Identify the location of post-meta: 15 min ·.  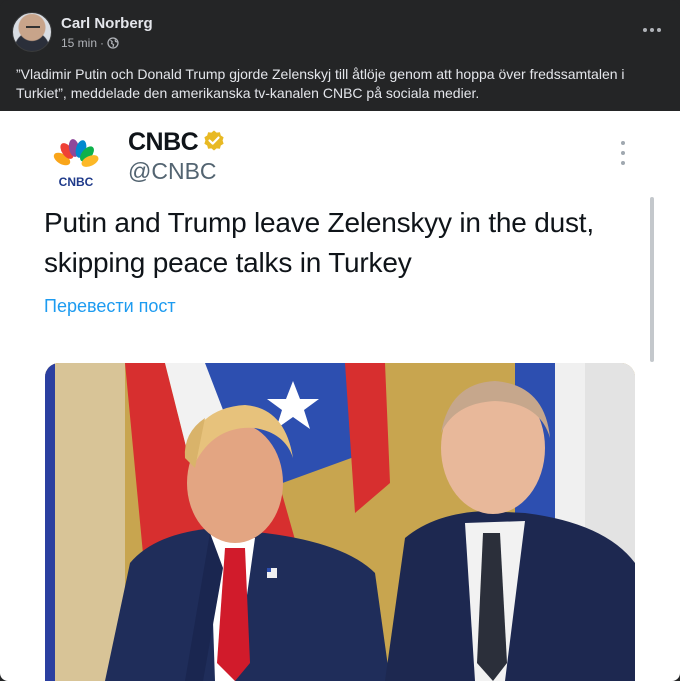
(90, 43).